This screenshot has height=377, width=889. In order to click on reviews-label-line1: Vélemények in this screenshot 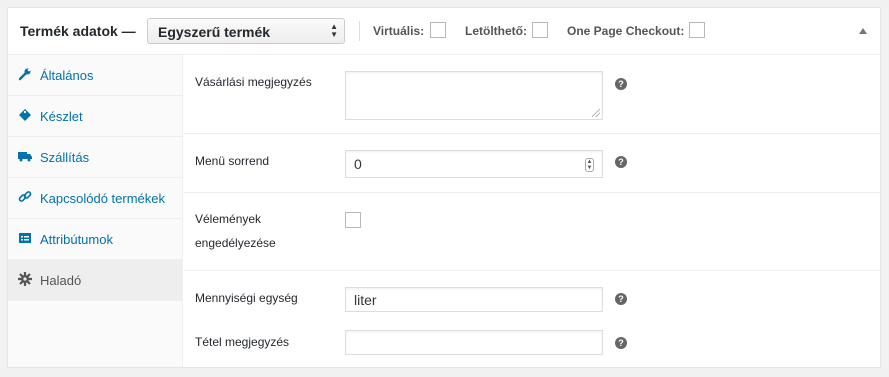, I will do `click(228, 219)`.